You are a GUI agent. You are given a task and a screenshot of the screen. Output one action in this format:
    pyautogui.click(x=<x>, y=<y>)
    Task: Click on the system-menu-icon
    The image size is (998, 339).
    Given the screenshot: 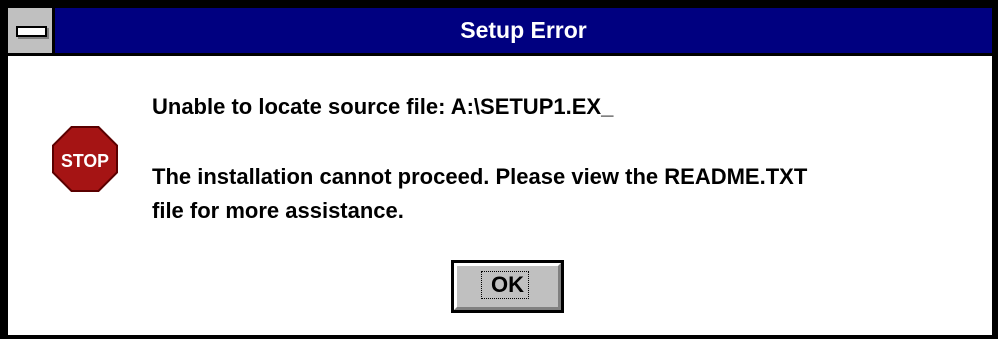 What is the action you would take?
    pyautogui.click(x=31, y=31)
    